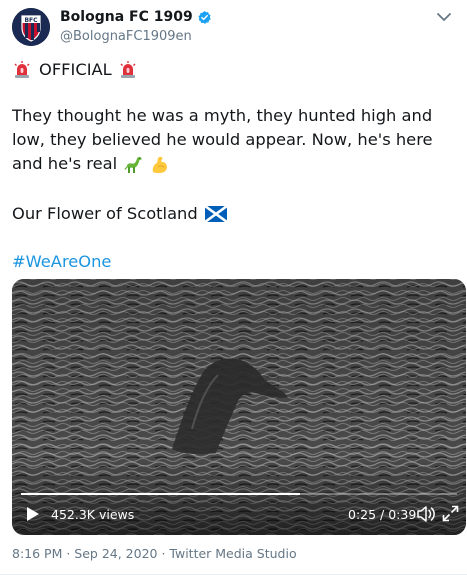  I want to click on official-label: OFFICIAL, so click(75, 69).